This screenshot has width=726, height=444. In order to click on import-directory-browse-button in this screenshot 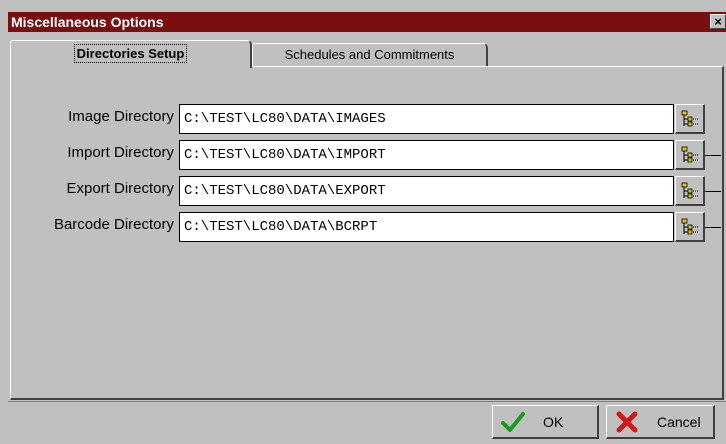, I will do `click(690, 155)`.